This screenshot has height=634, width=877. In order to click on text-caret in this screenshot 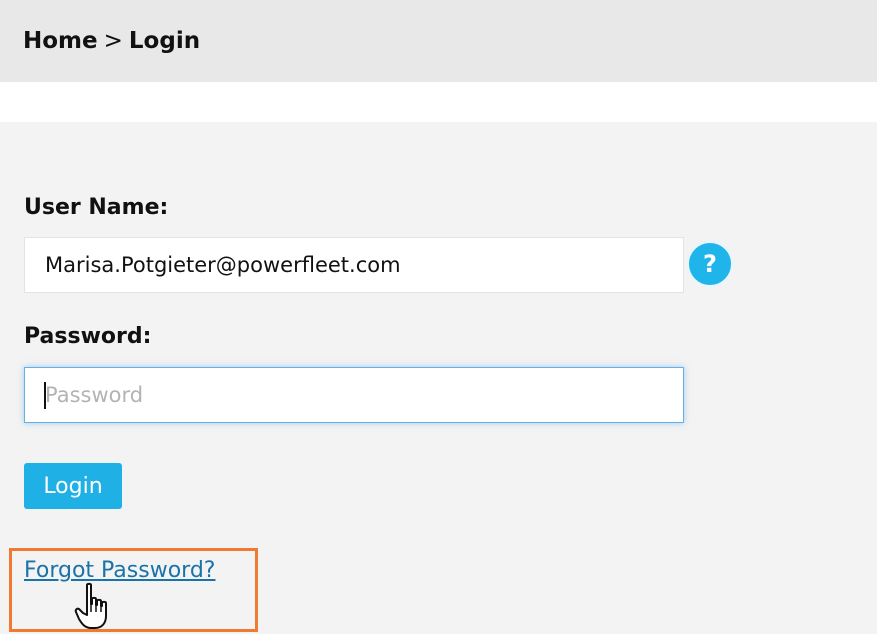, I will do `click(45, 395)`.